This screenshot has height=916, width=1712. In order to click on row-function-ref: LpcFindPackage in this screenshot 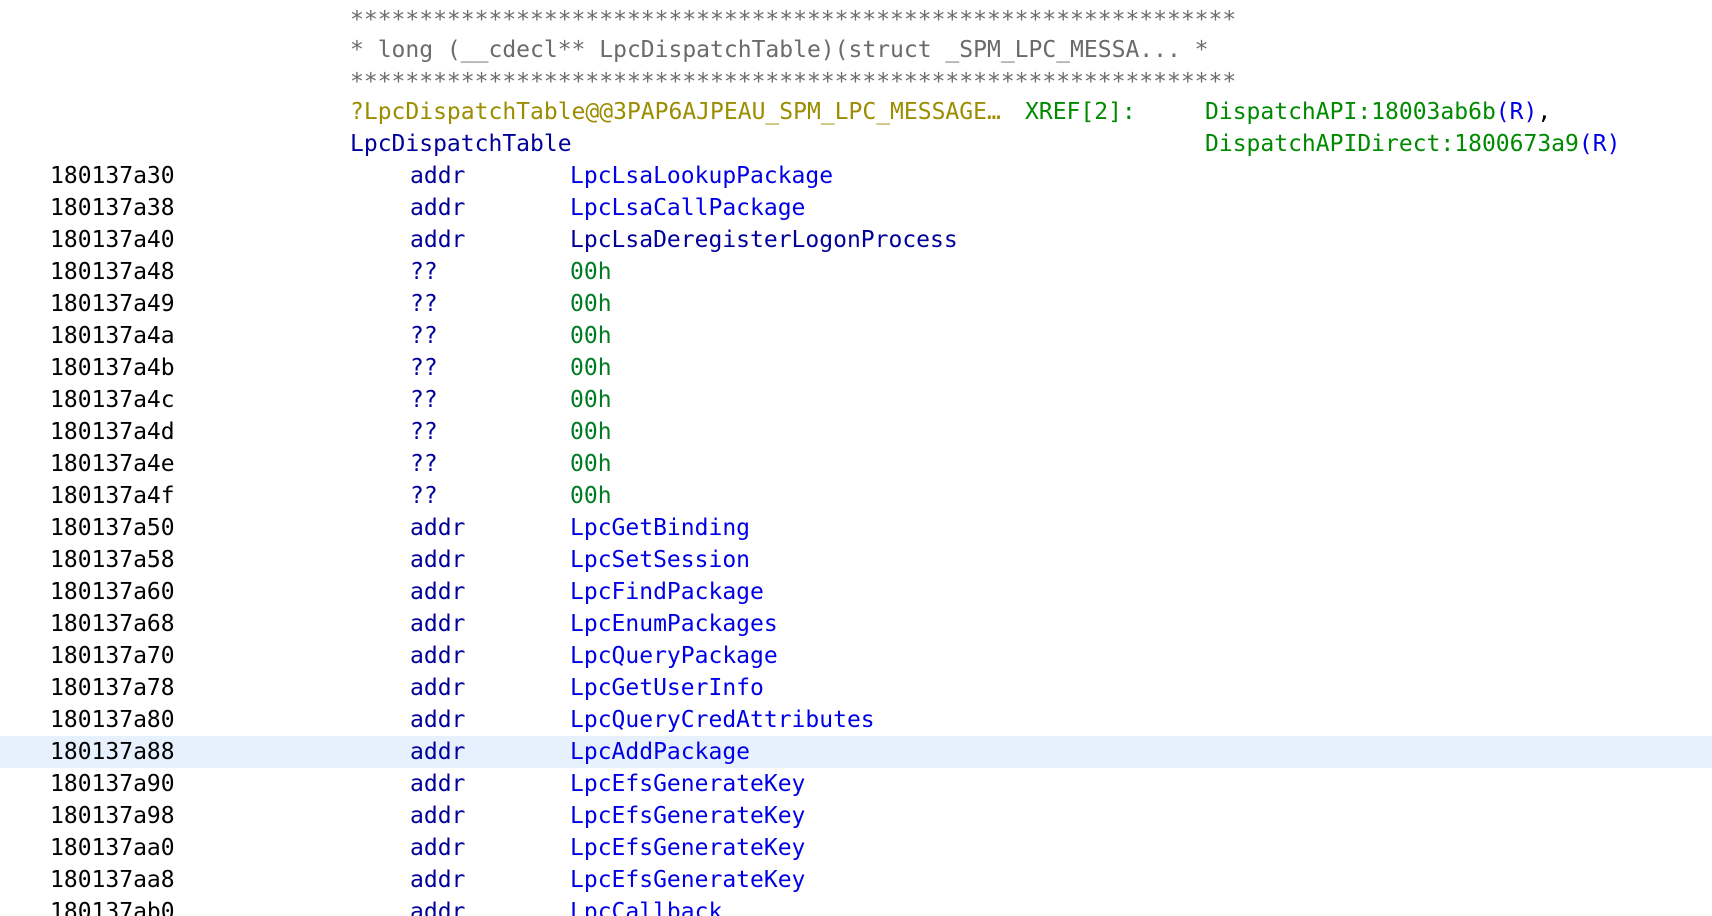, I will do `click(667, 592)`.